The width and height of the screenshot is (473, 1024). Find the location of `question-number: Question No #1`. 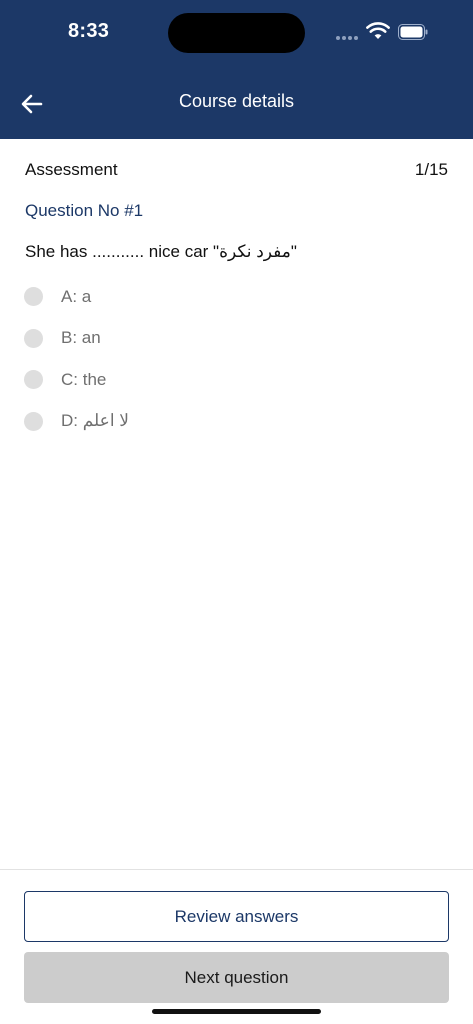

question-number: Question No #1 is located at coordinates (84, 210).